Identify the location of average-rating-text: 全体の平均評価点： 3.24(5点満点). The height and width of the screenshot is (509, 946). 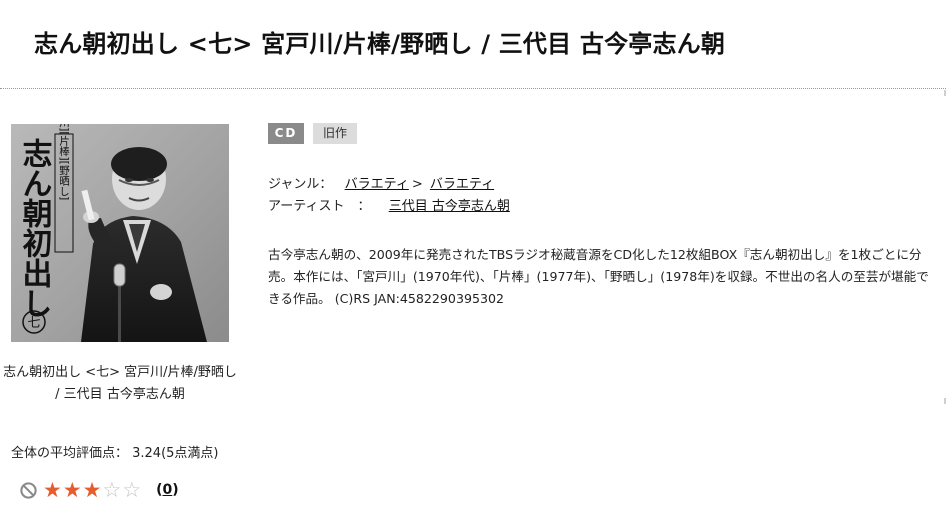
(115, 453).